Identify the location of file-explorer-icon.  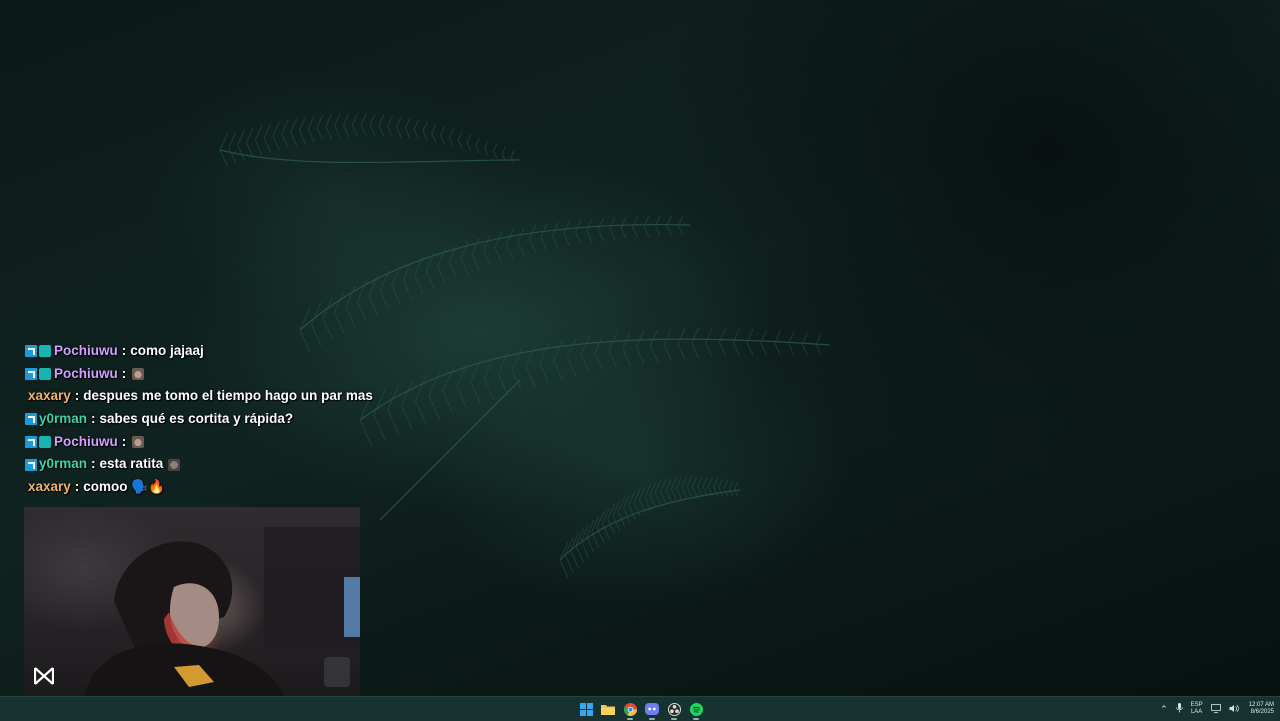
(608, 709).